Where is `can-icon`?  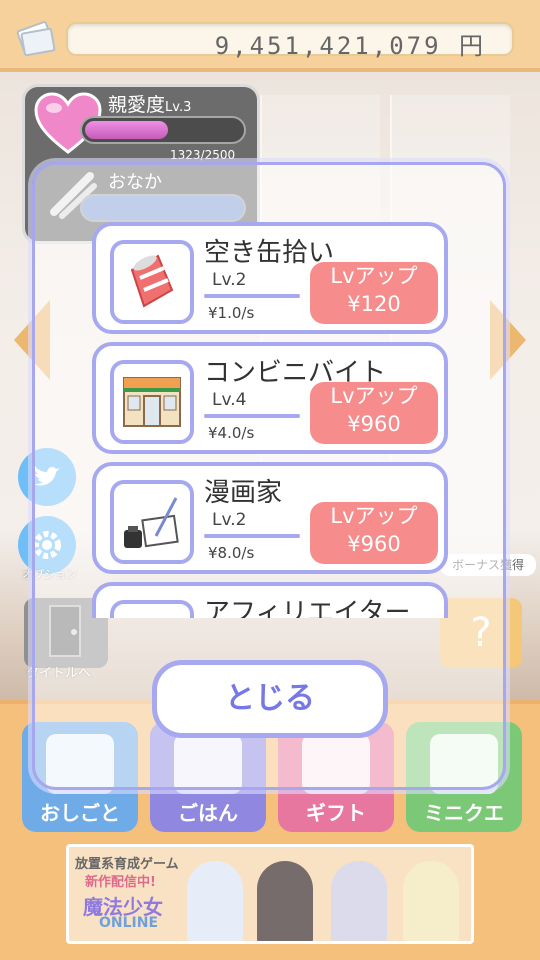
can-icon is located at coordinates (152, 281).